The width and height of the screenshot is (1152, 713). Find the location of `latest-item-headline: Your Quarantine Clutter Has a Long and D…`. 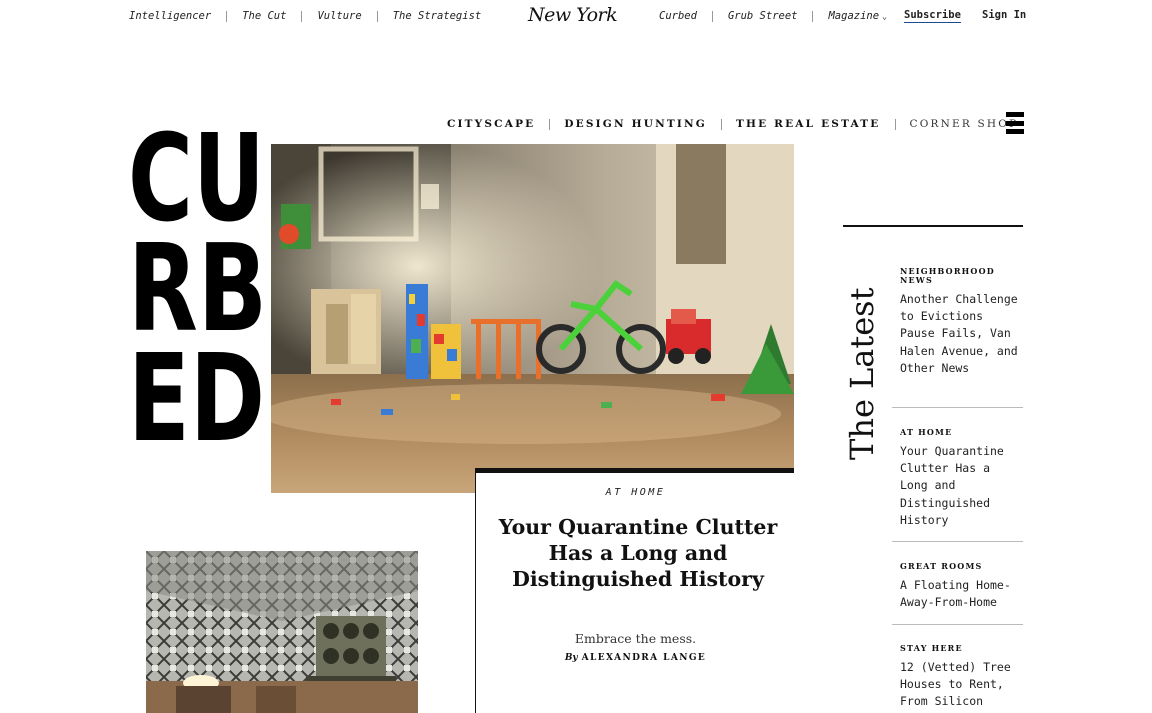

latest-item-headline: Your Quarantine Clutter Has a Long and D… is located at coordinates (962, 486).